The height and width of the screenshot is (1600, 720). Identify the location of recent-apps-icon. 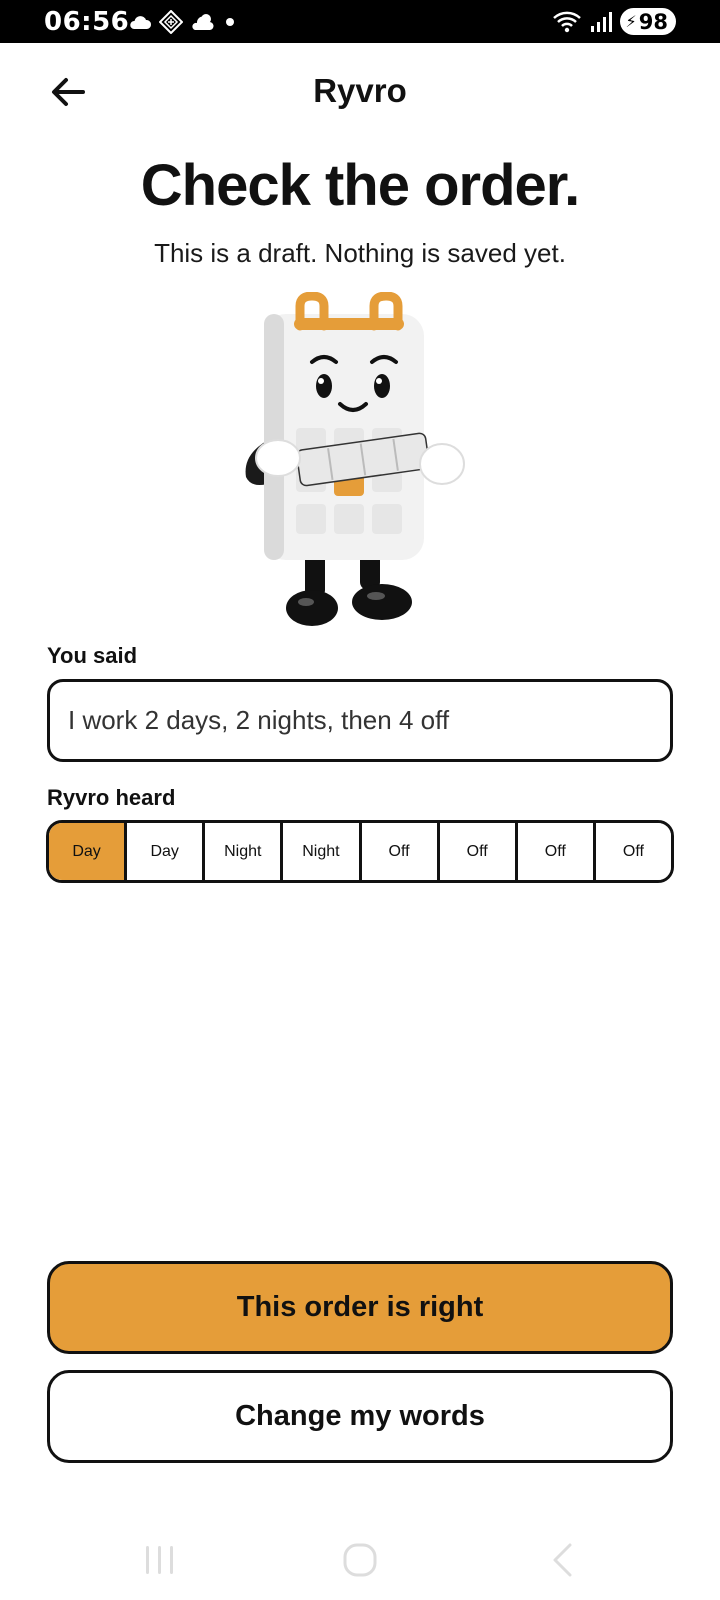
(159, 1560).